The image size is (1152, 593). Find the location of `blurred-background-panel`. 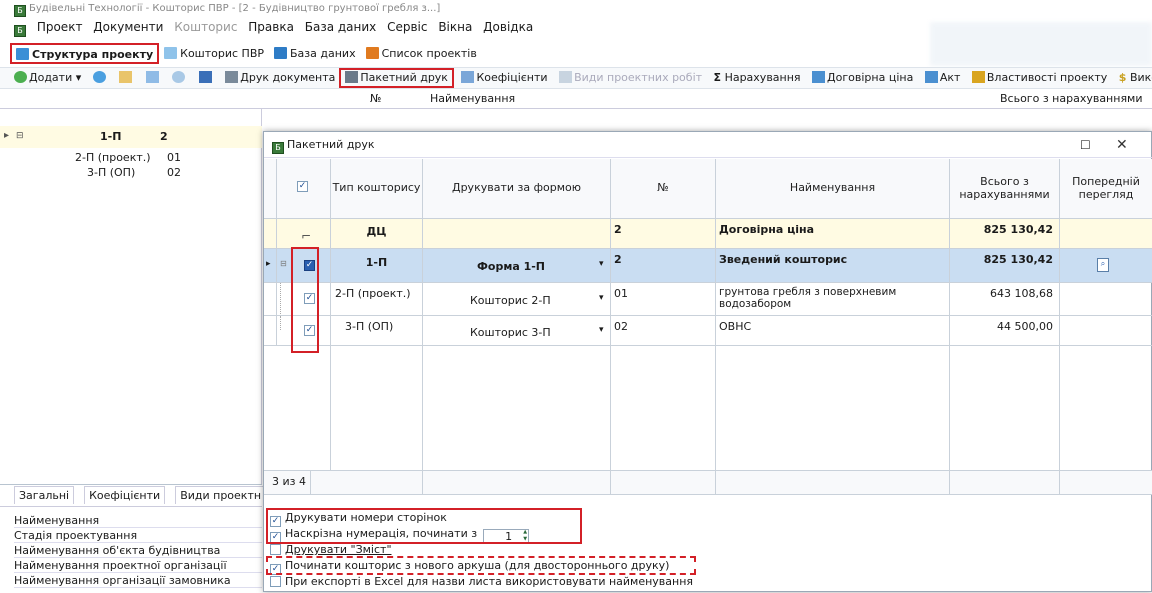

blurred-background-panel is located at coordinates (1041, 44).